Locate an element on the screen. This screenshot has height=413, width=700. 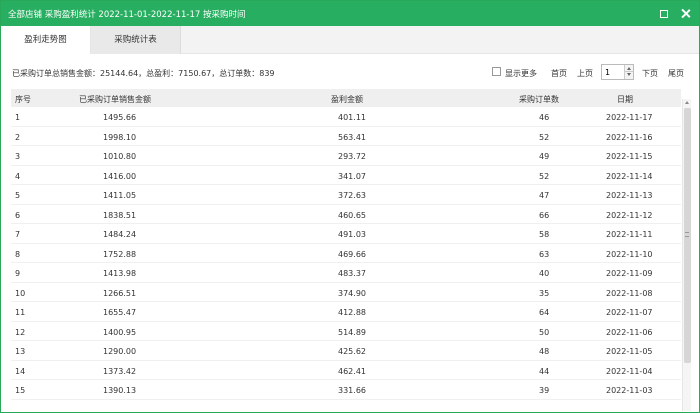
cell-orders: 64 is located at coordinates (544, 312).